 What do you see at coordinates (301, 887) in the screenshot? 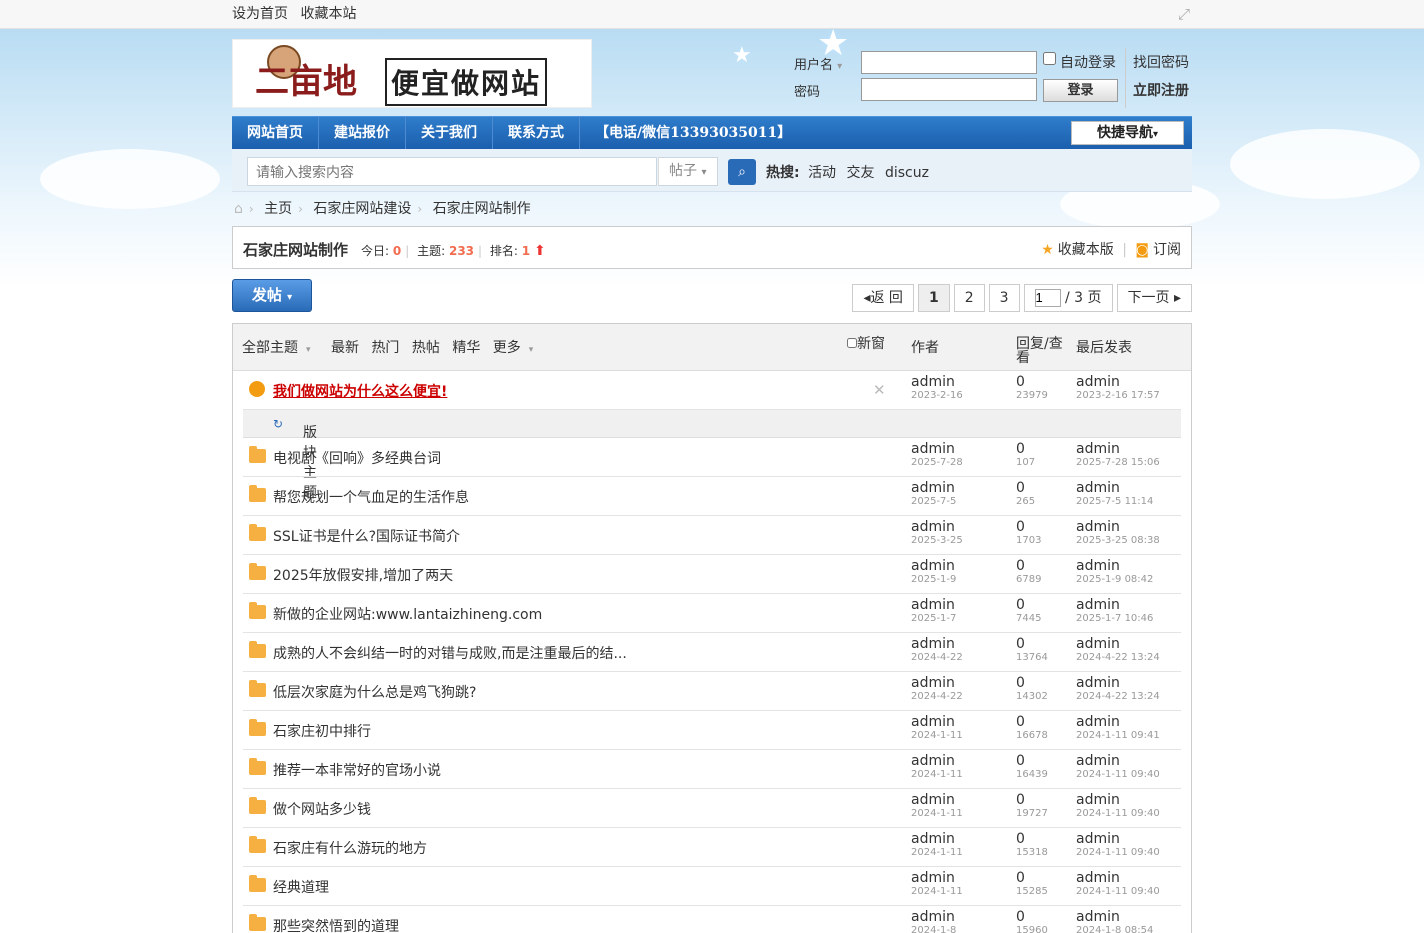
I see `thread-title: 经典道理` at bounding box center [301, 887].